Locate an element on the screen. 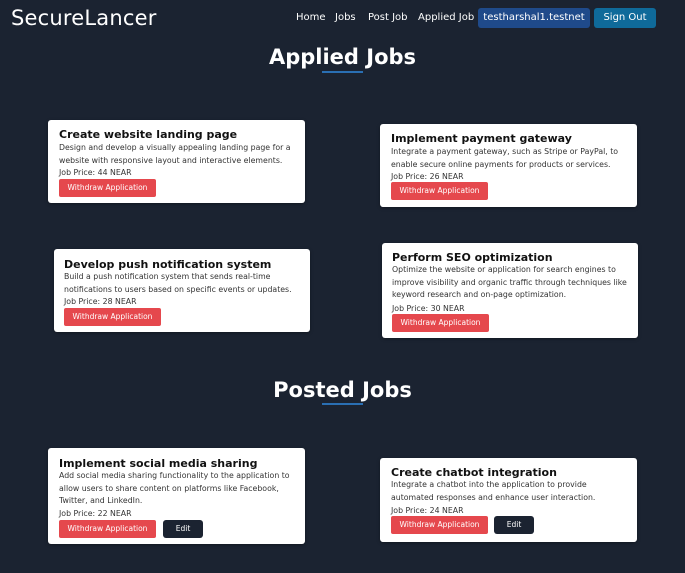  job-title: Implement payment gateway is located at coordinates (481, 138).